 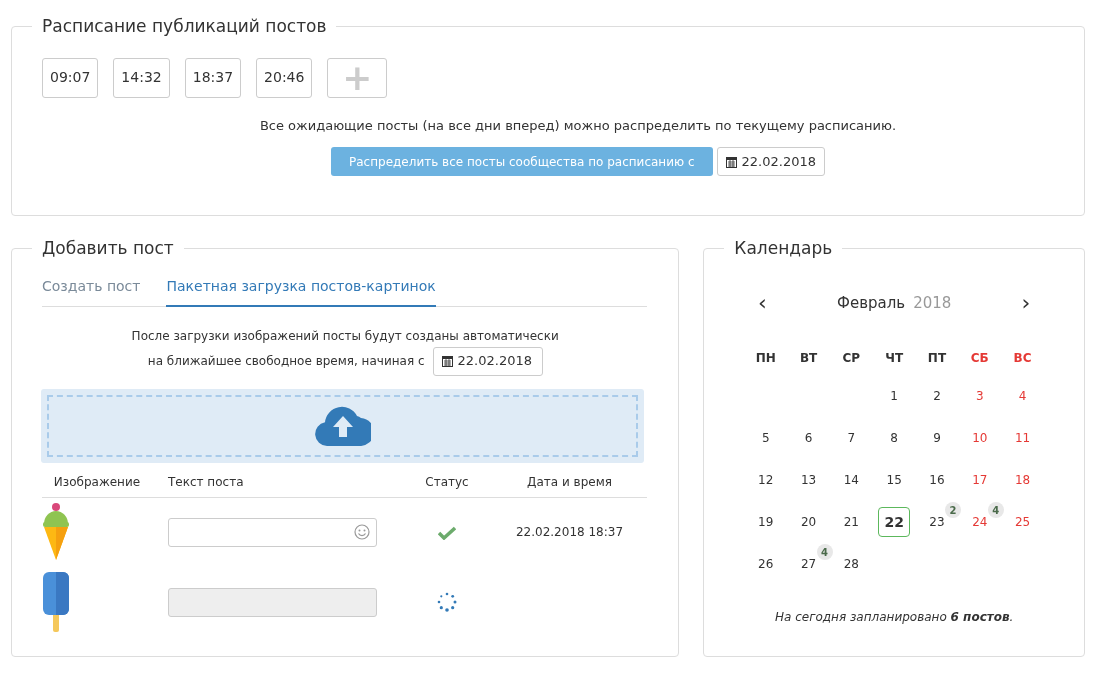 What do you see at coordinates (894, 480) in the screenshot?
I see `calendar-day: 15` at bounding box center [894, 480].